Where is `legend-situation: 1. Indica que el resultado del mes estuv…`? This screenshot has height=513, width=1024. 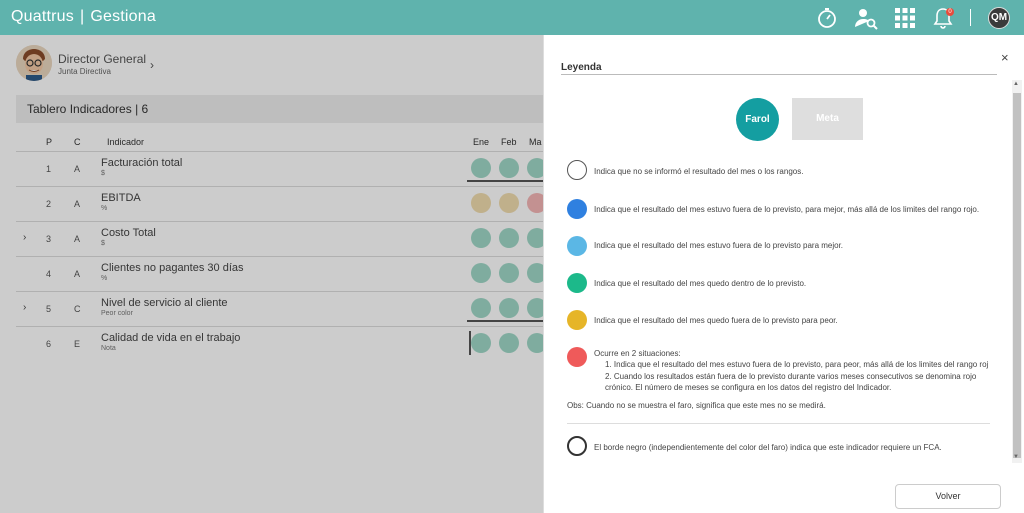
legend-situation: 1. Indica que el resultado del mes estuv… is located at coordinates (797, 364).